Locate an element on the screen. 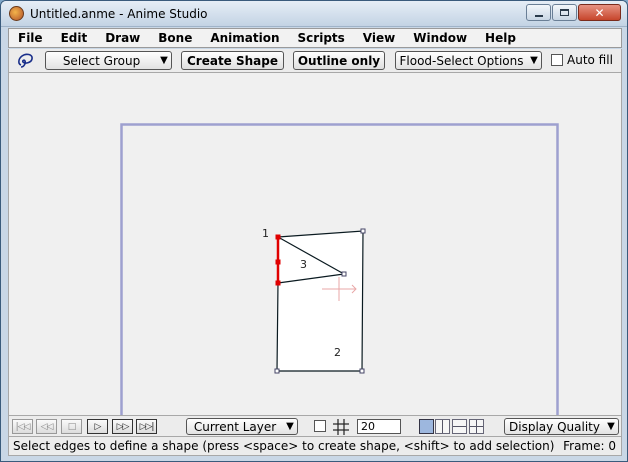  rewind-icon: |◁◁ is located at coordinates (23, 426).